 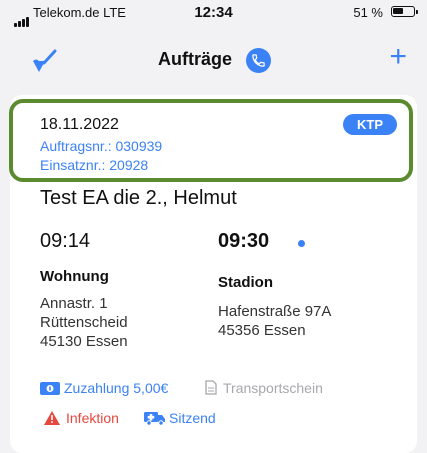 I want to click on copayment-info: Zuzahlung 5,00€, so click(x=104, y=389).